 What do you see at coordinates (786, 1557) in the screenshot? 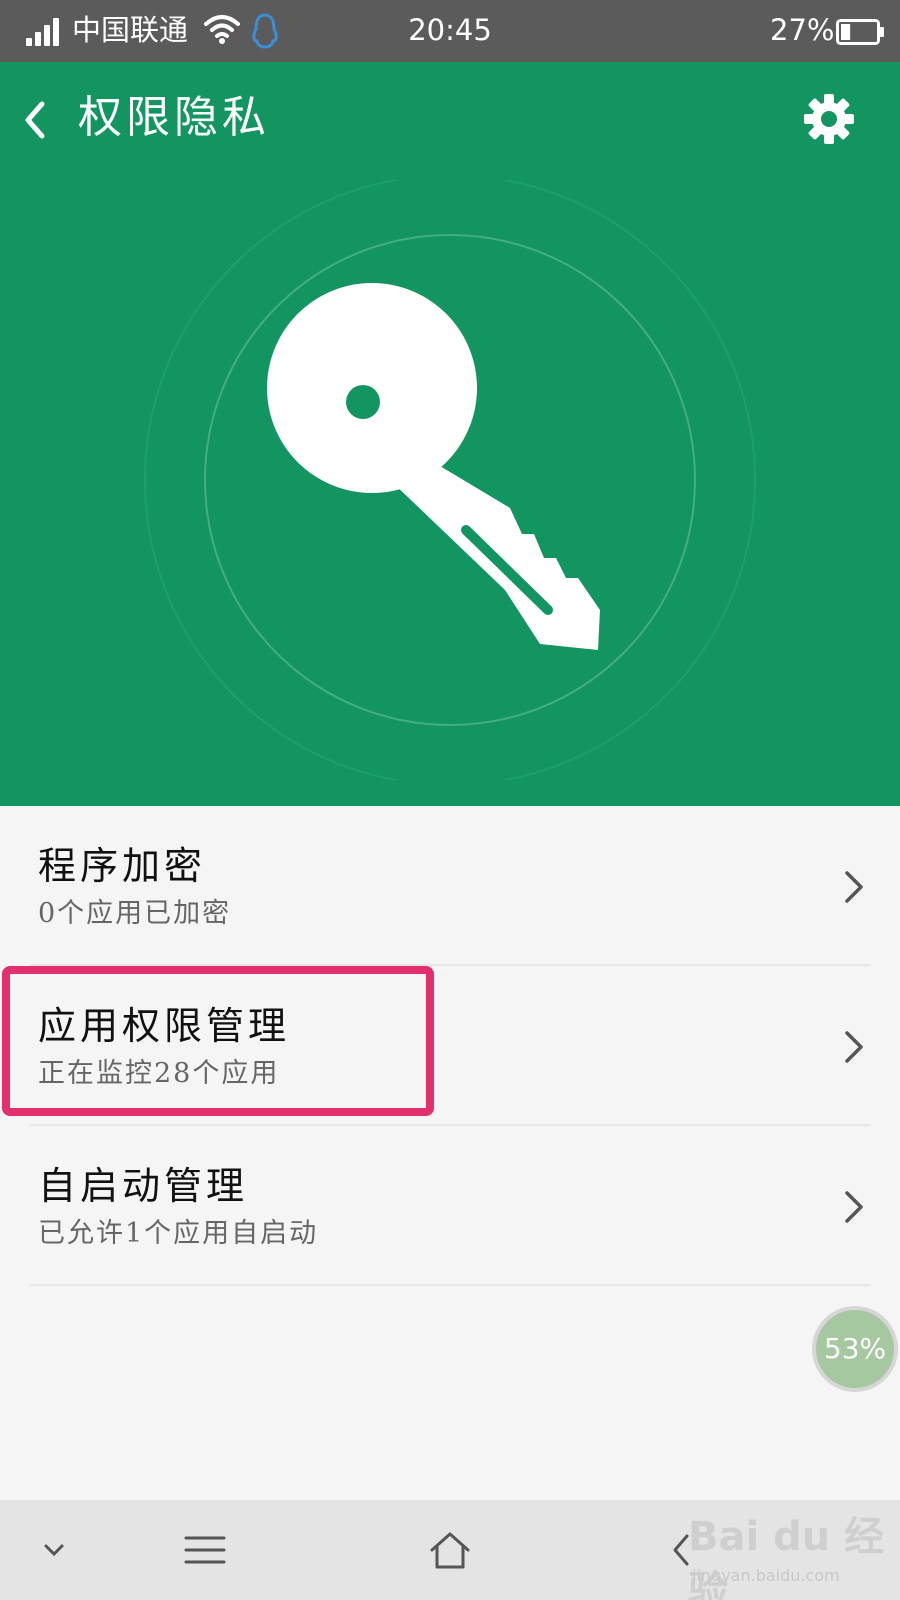
I see `watermark-logo: Bai du 经验` at bounding box center [786, 1557].